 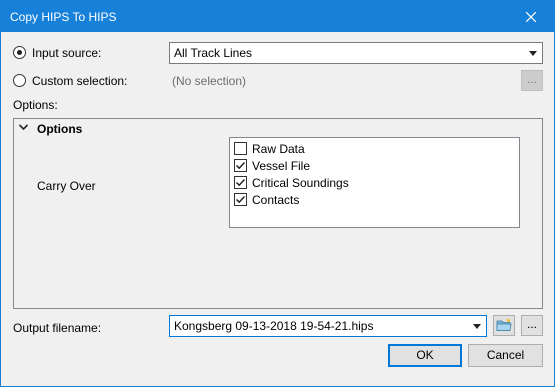 What do you see at coordinates (505, 355) in the screenshot?
I see `cancel-button: Cancel` at bounding box center [505, 355].